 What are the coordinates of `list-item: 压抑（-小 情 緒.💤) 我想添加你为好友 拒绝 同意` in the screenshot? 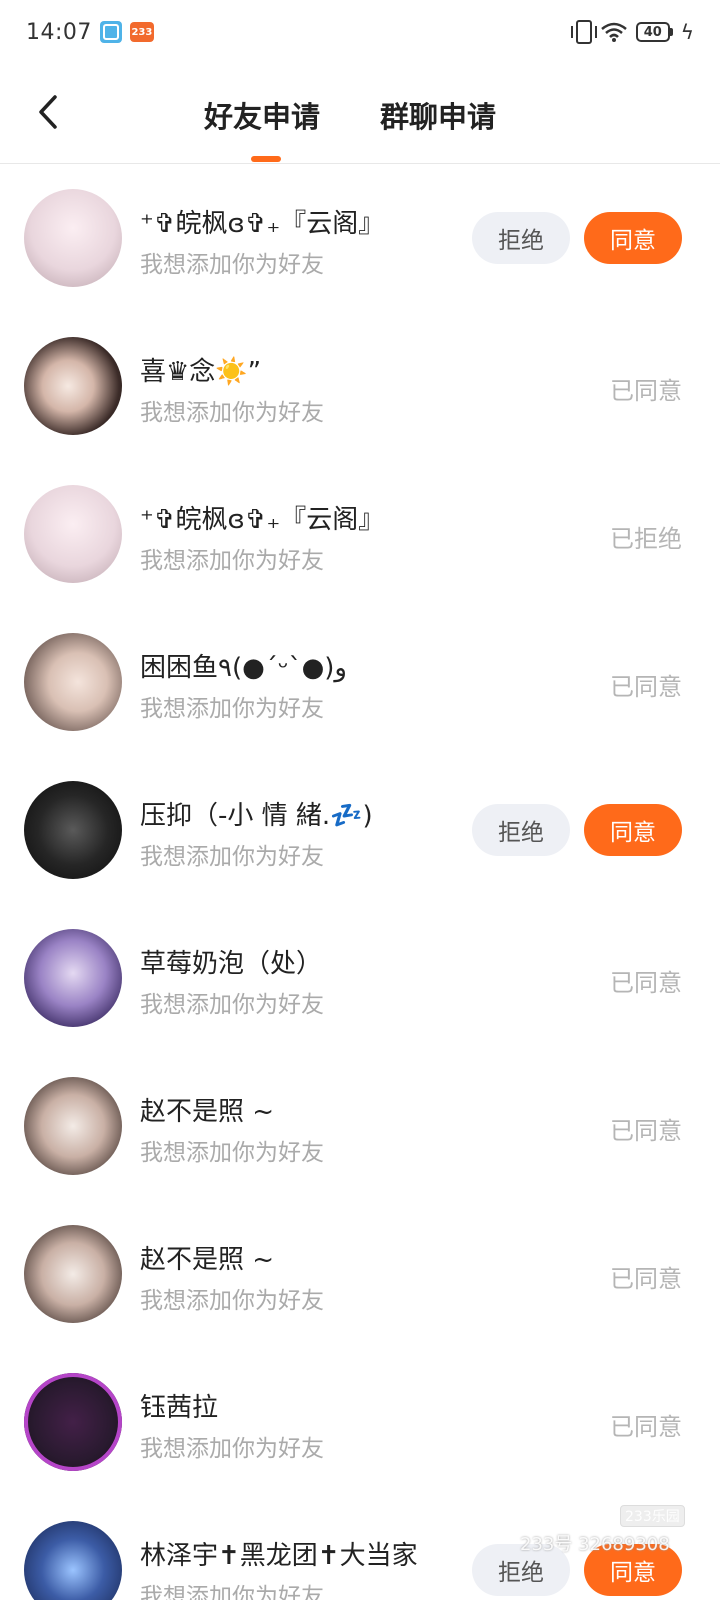 It's located at (360, 831).